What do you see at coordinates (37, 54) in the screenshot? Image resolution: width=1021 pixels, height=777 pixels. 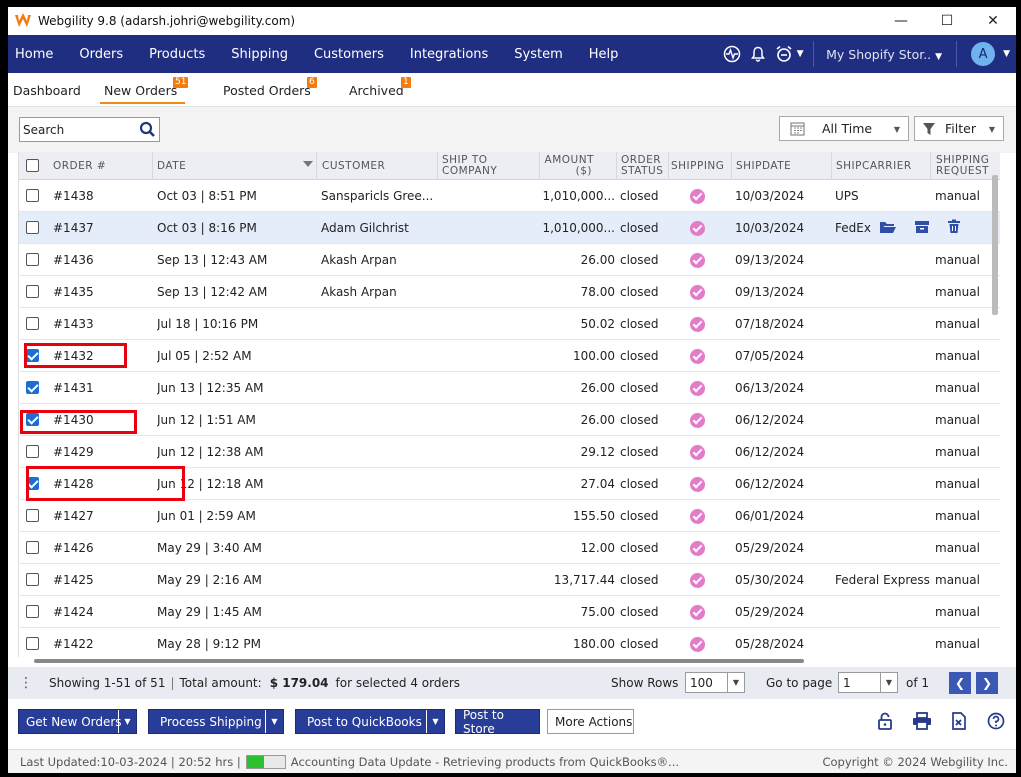 I see `nav-home: Home` at bounding box center [37, 54].